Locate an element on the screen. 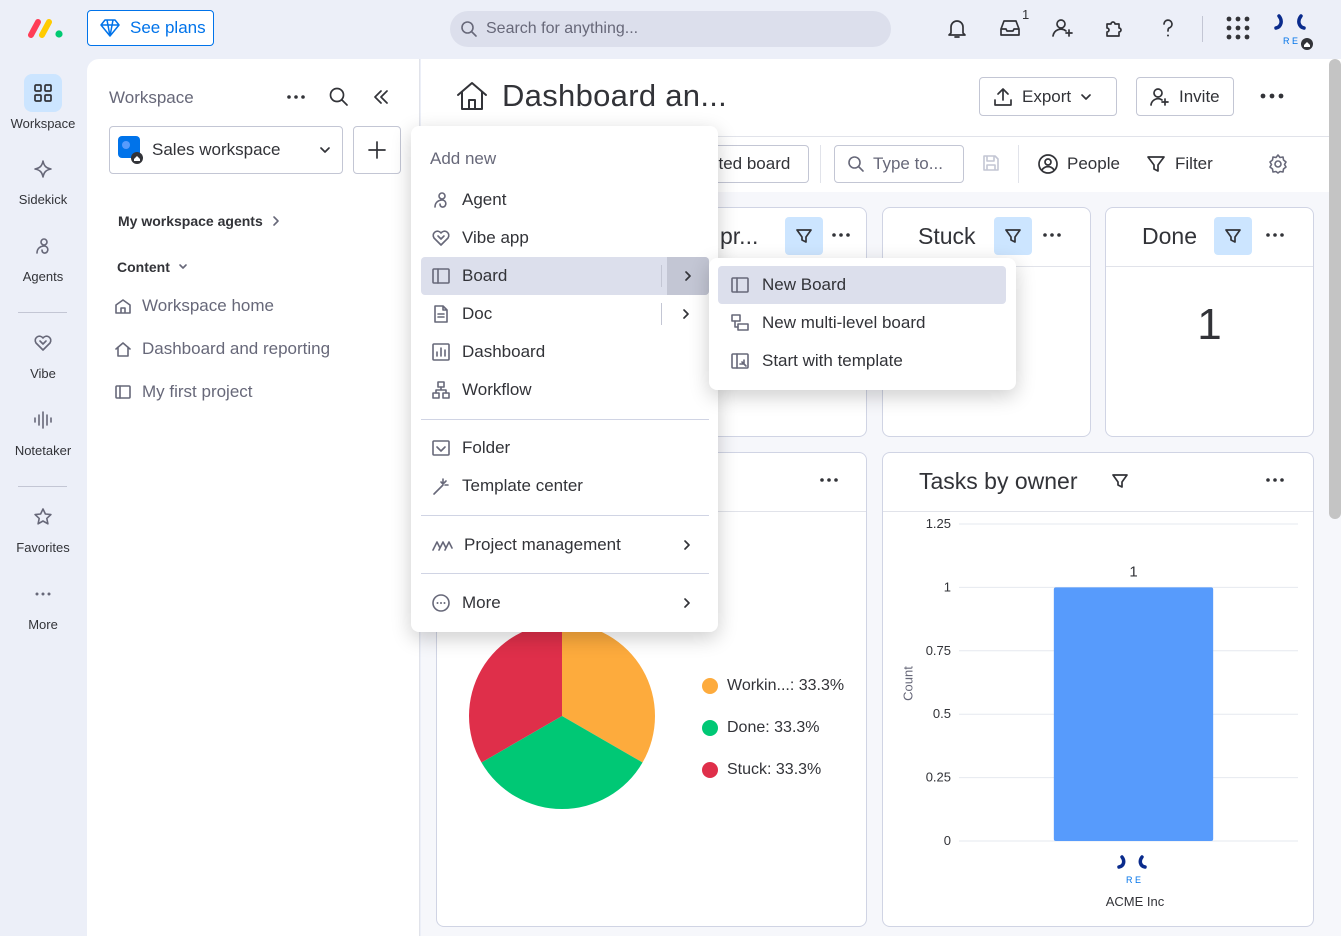 The width and height of the screenshot is (1341, 936). rail-item-agents: Agents is located at coordinates (43, 255).